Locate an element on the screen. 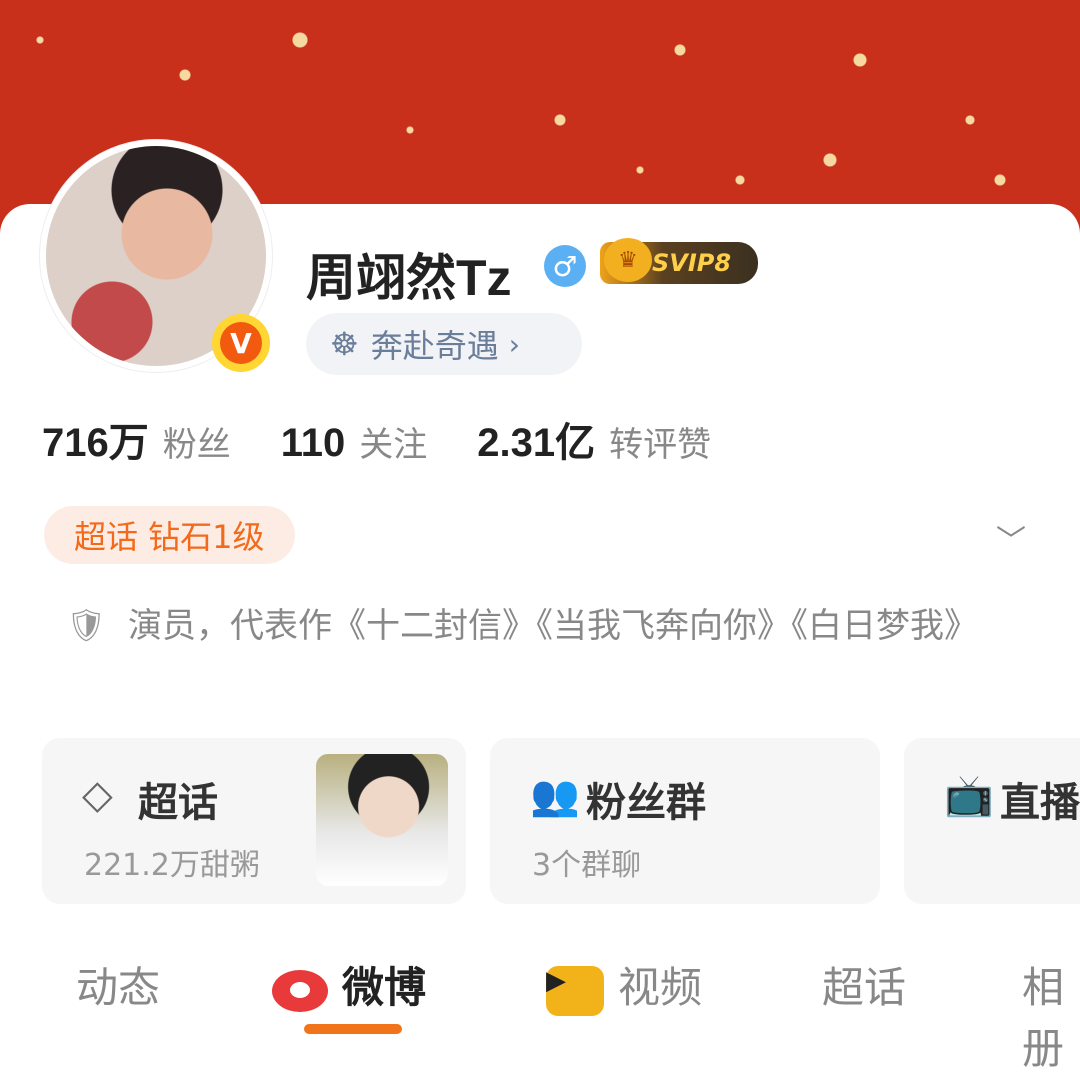  play-icon: ▶ is located at coordinates (575, 990).